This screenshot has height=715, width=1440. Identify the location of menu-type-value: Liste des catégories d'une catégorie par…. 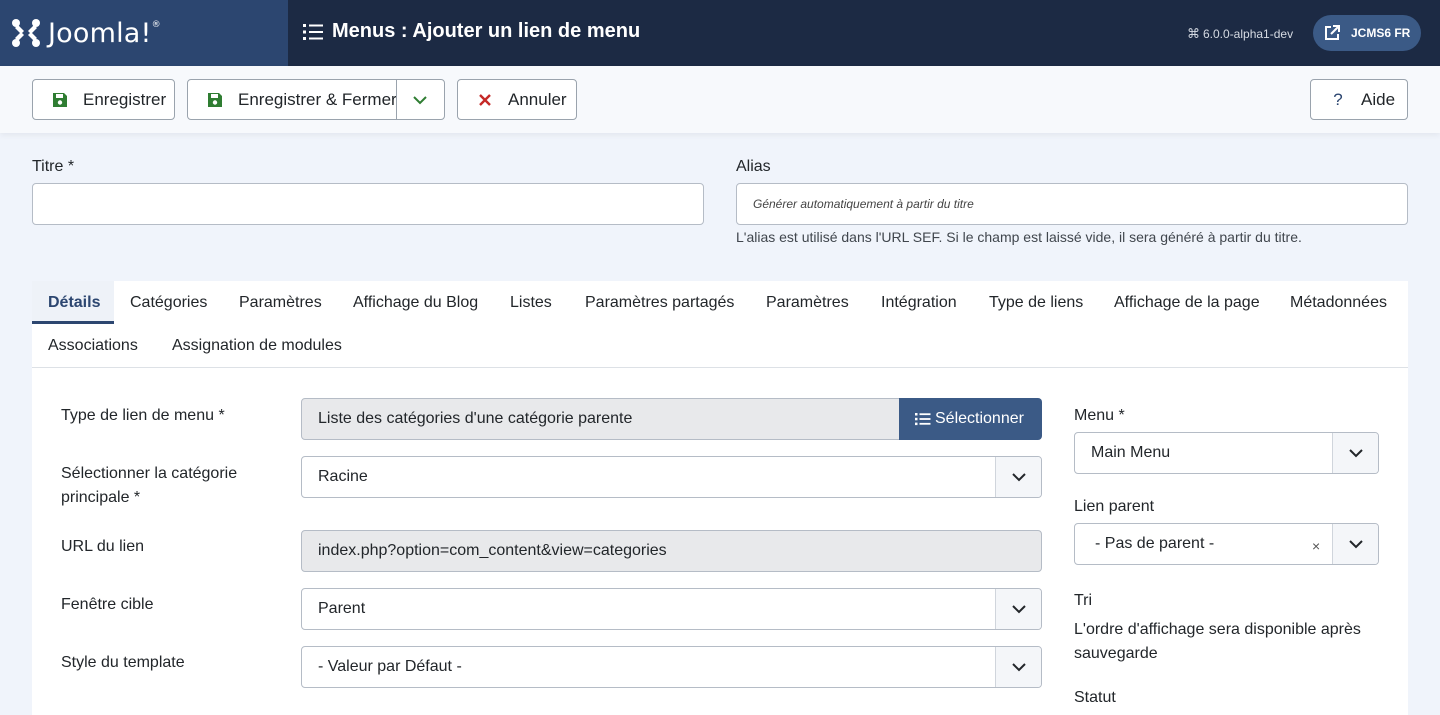
(475, 418).